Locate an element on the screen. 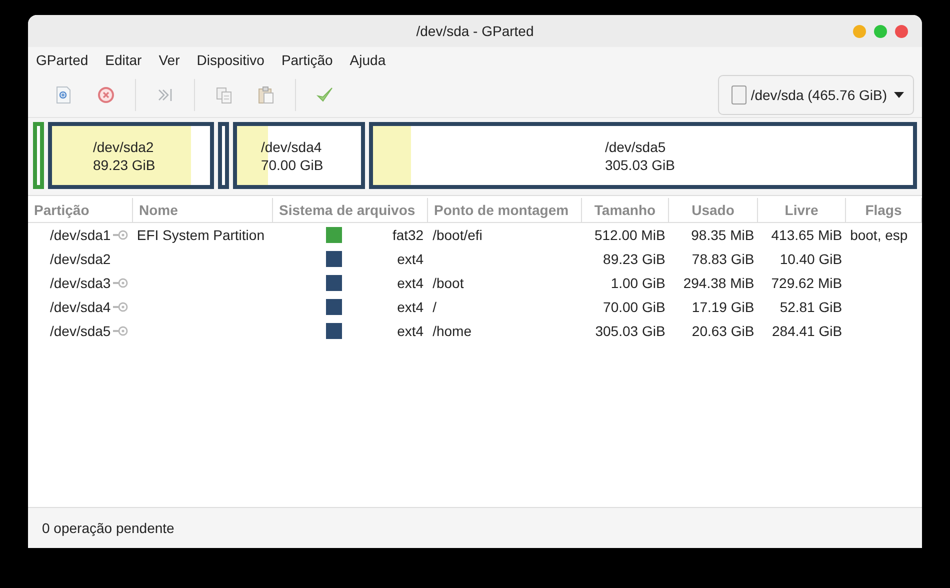 This screenshot has height=588, width=950. partition-label: /dev/sda4 is located at coordinates (291, 147).